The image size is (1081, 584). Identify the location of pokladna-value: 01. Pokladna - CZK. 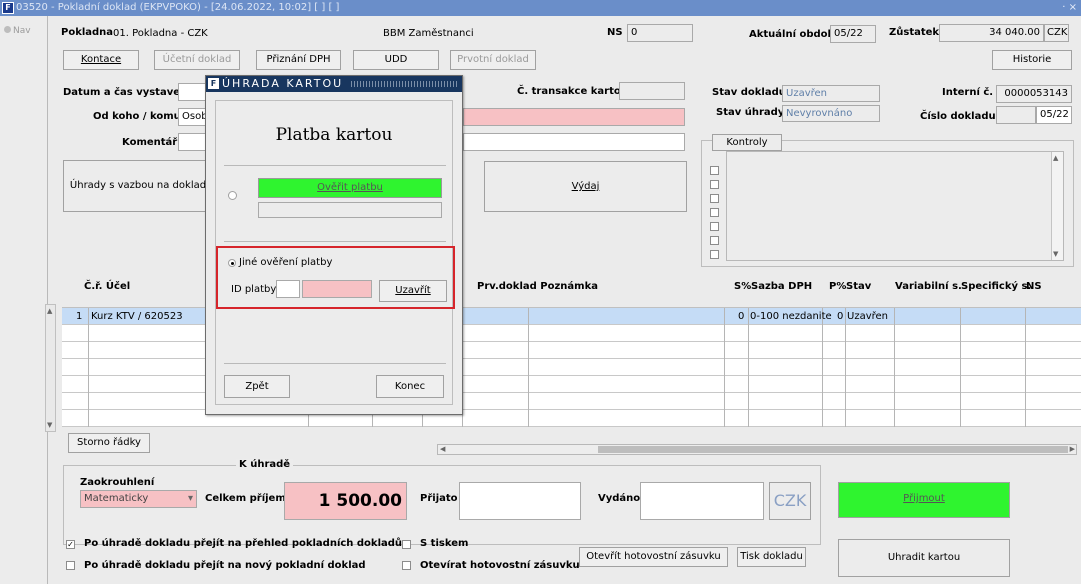
(160, 33).